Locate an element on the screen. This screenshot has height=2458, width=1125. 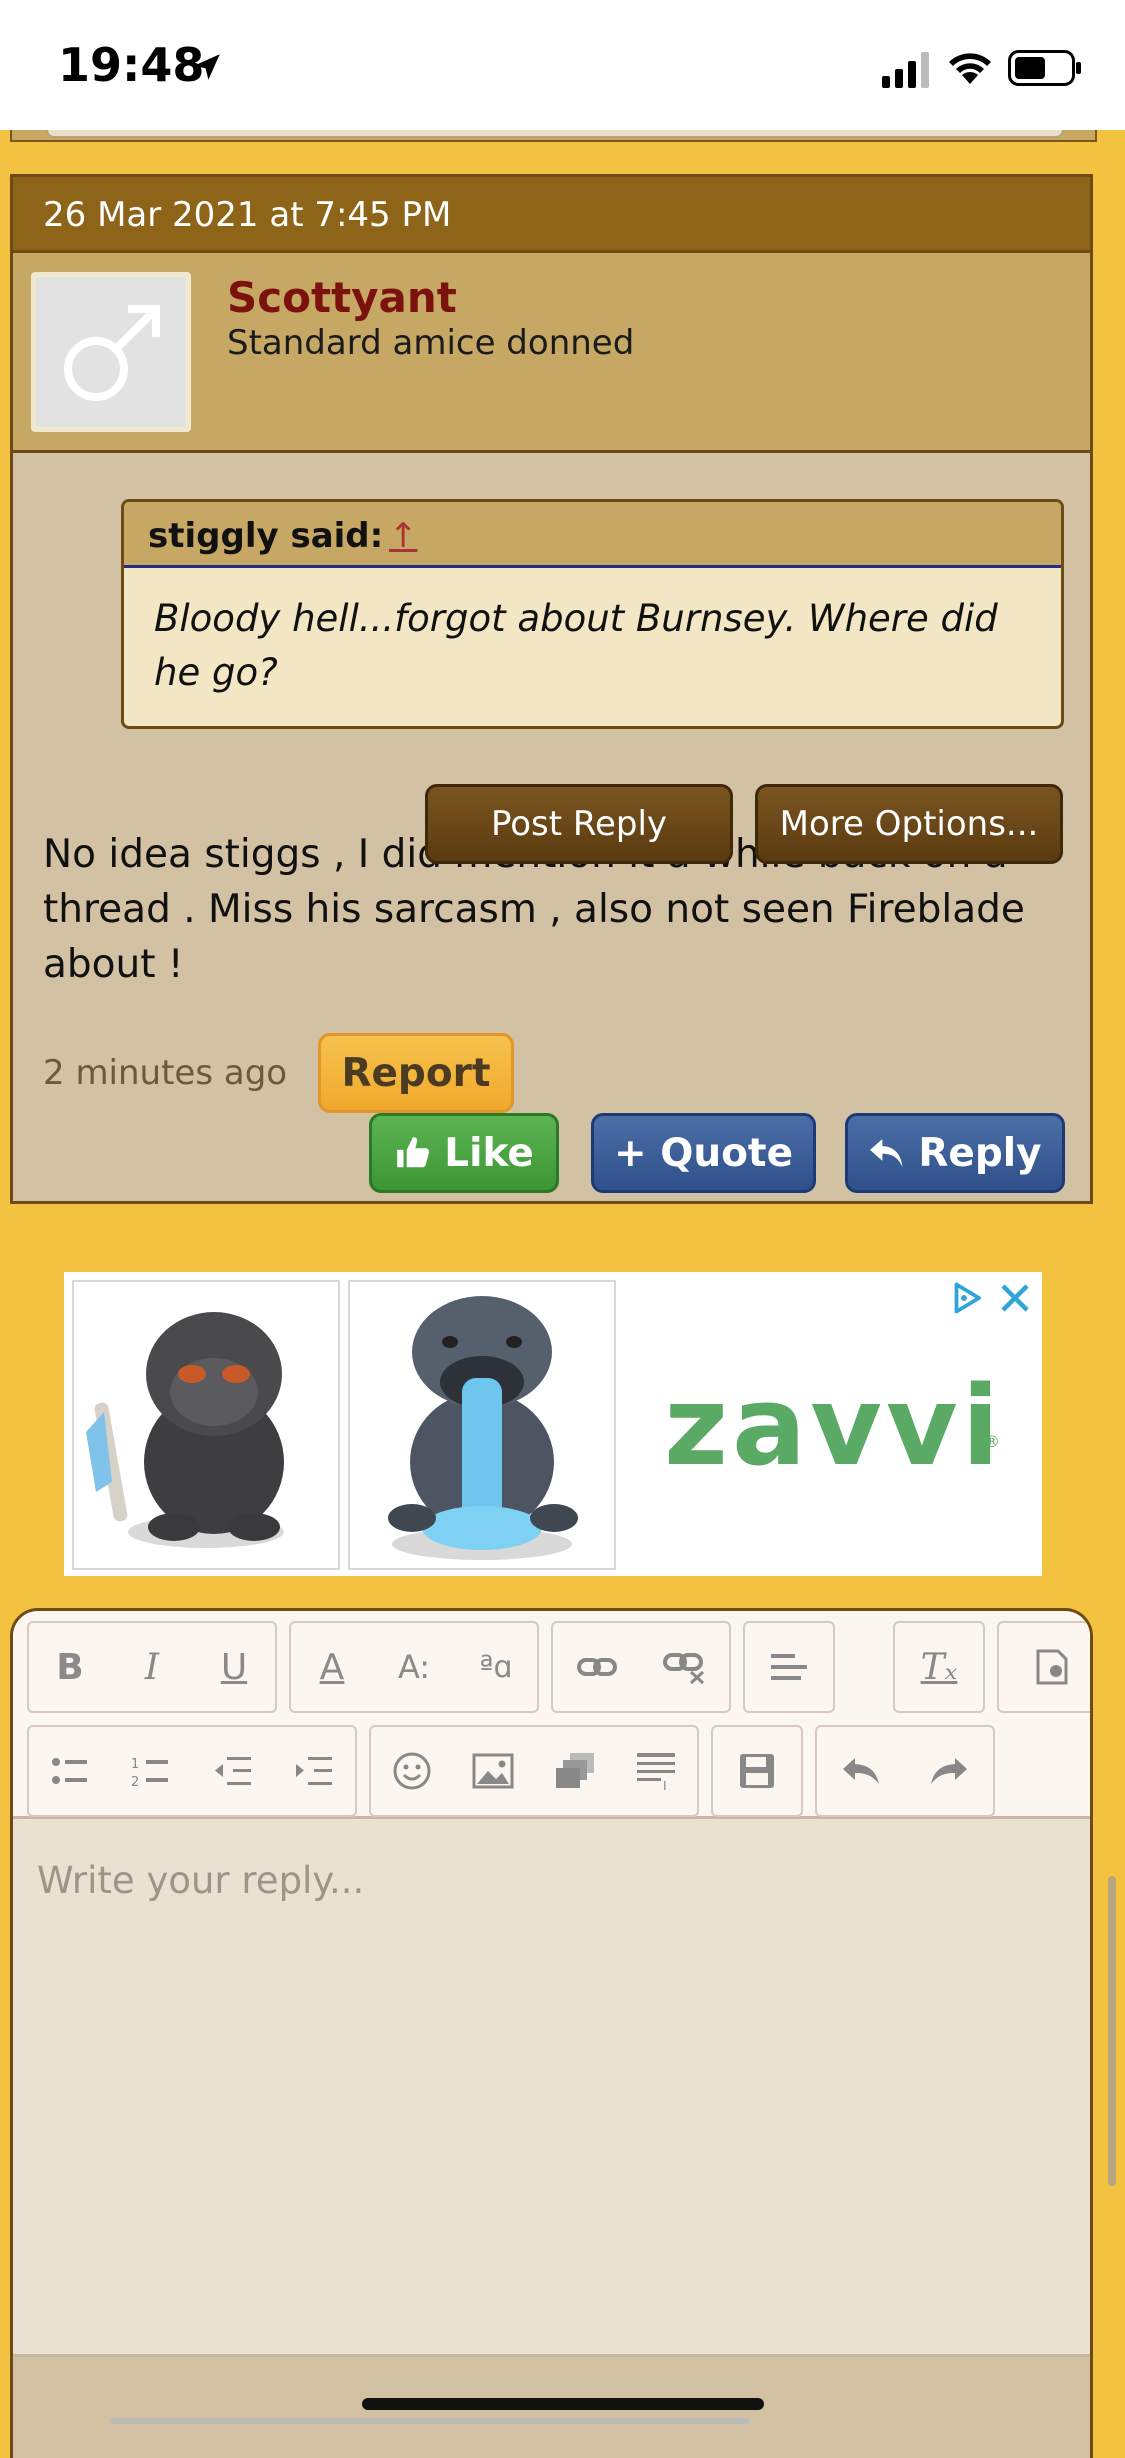
home-indicator is located at coordinates (563, 2404).